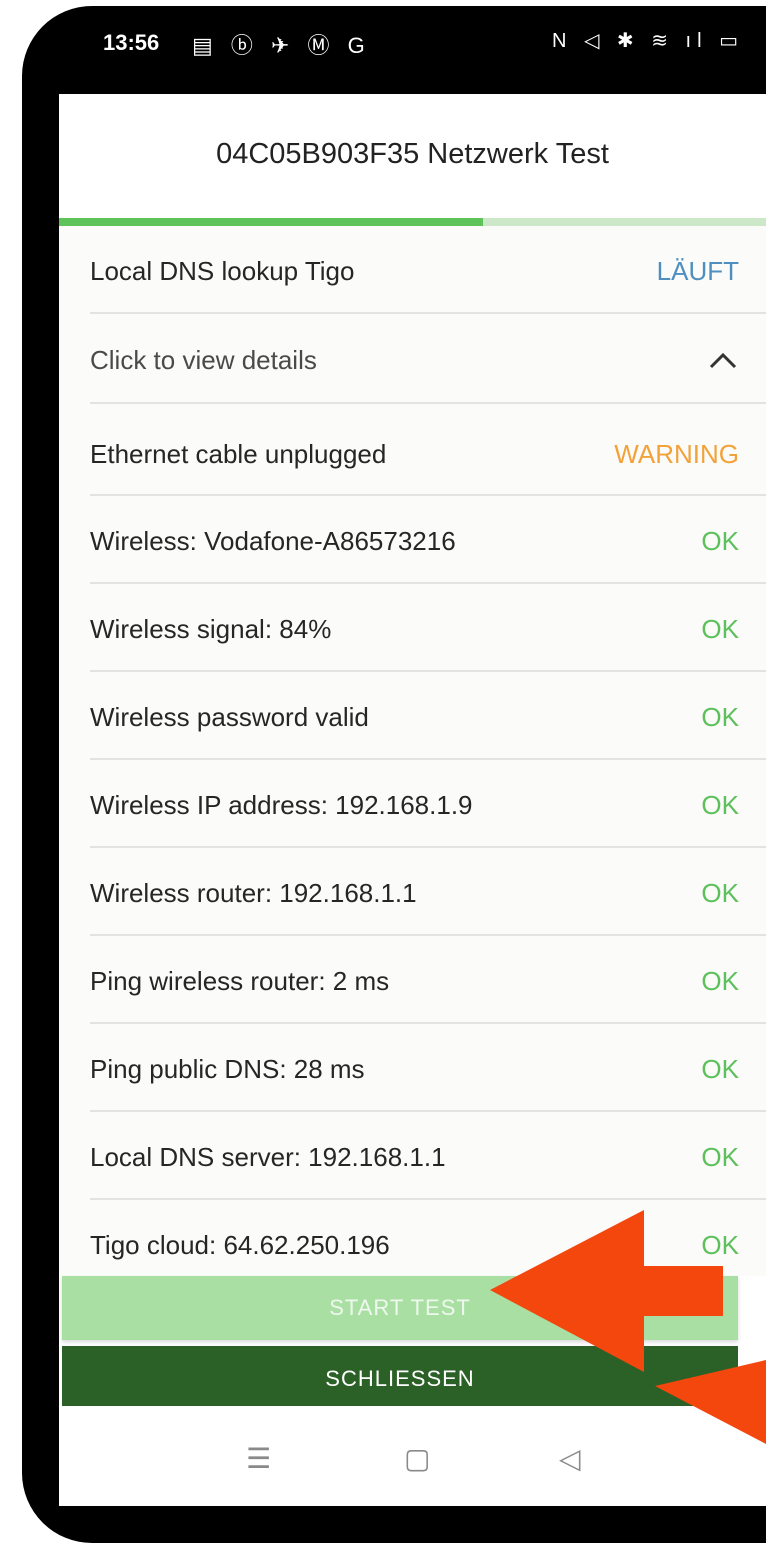 This screenshot has width=766, height=1543. I want to click on details-toggle: Click to view details, so click(428, 359).